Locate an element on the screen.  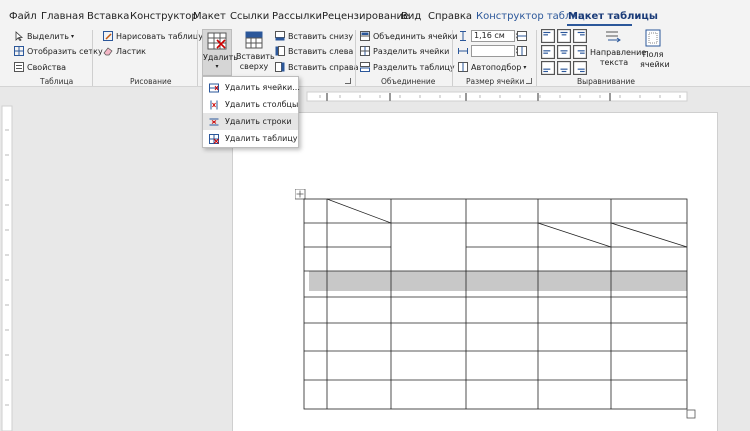
cell-margins-label: Поля ячейки is located at coordinates (655, 59).